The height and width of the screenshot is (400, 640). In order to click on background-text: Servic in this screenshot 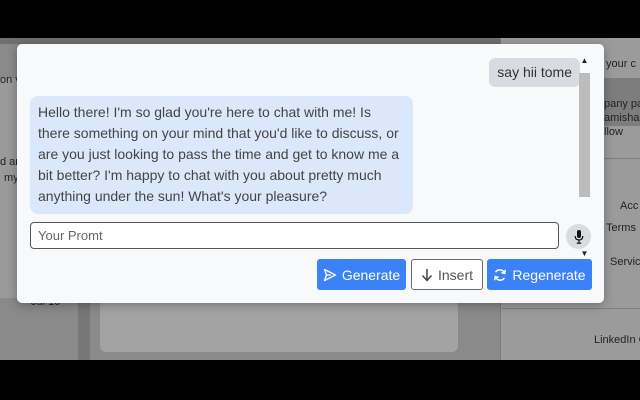, I will do `click(625, 262)`.